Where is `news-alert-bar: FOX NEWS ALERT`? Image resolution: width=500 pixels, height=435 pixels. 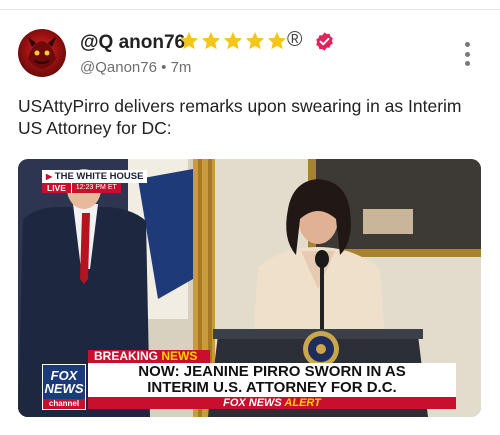
news-alert-bar: FOX NEWS ALERT is located at coordinates (272, 403).